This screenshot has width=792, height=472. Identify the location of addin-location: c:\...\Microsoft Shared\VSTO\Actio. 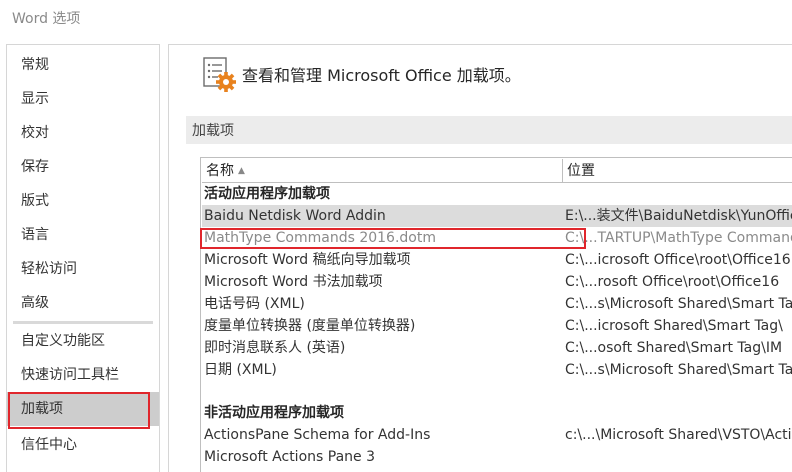
(678, 435).